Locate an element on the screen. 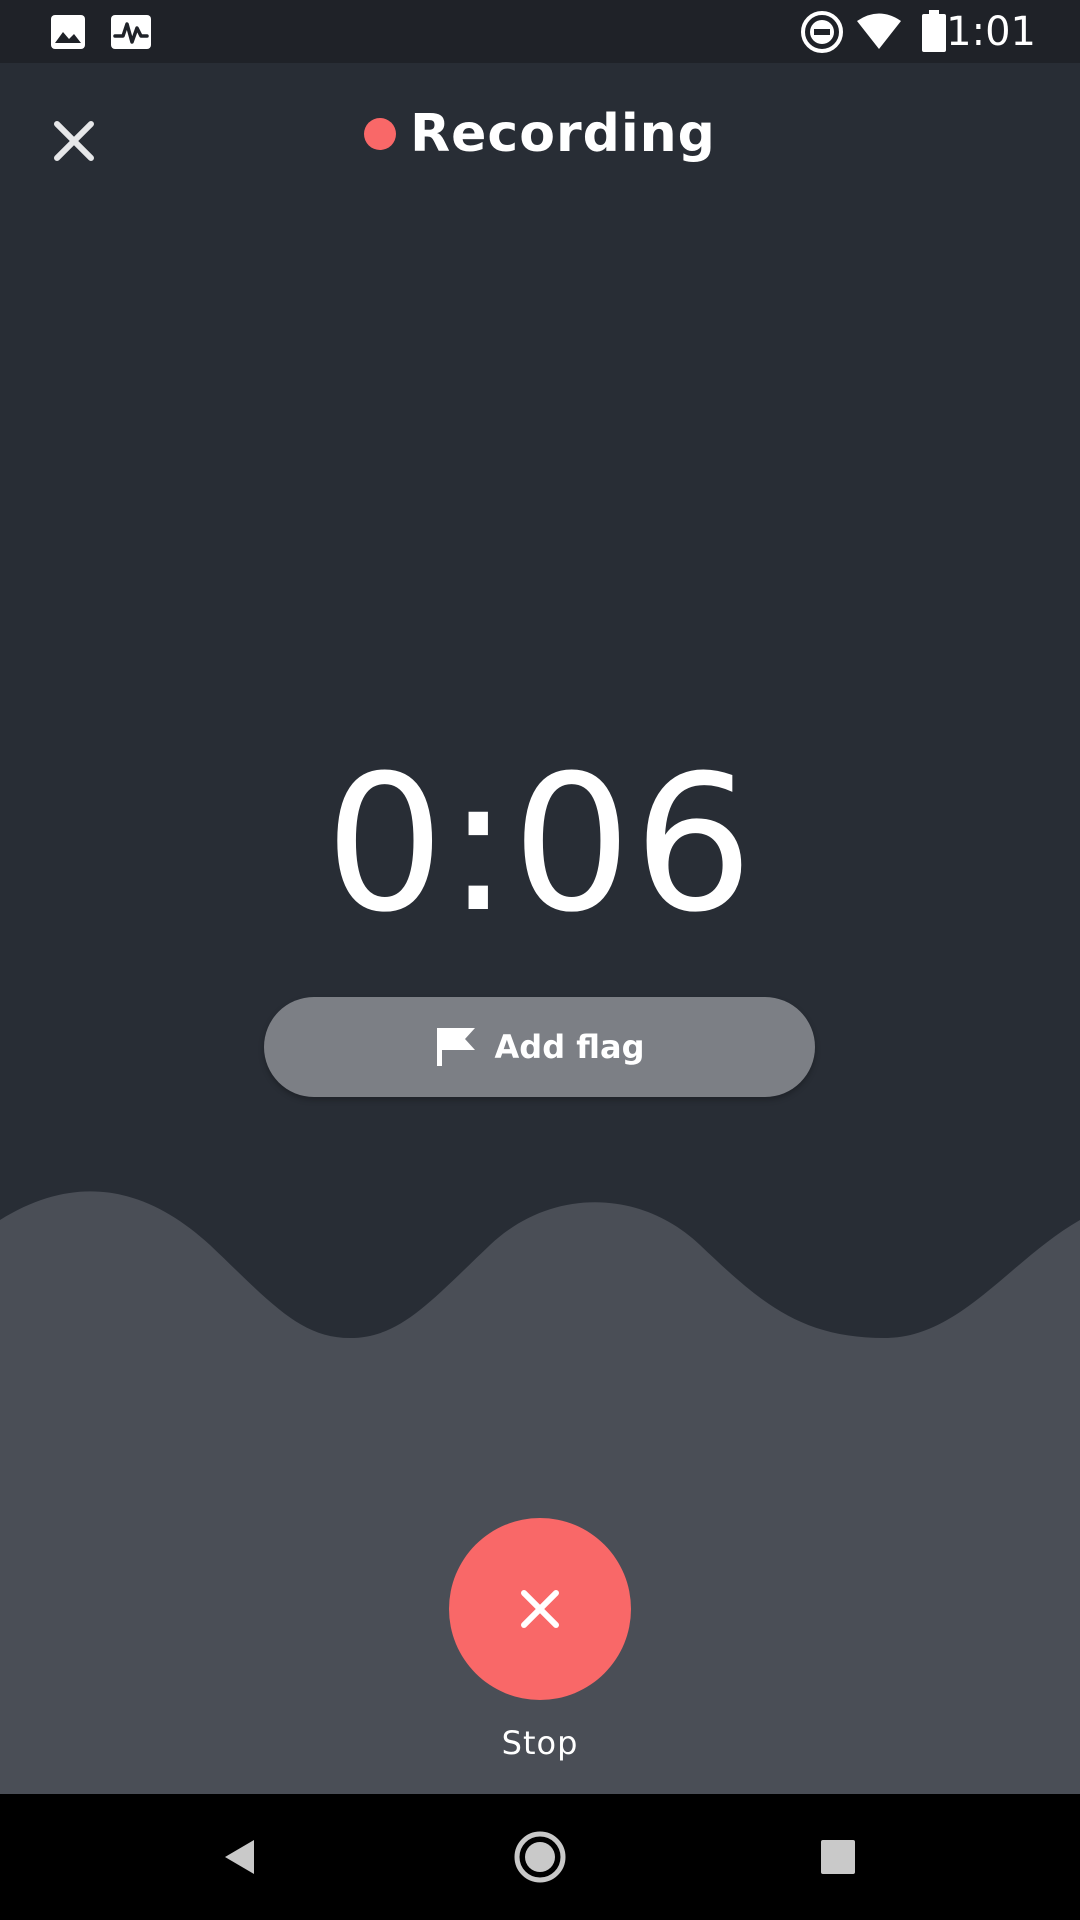 The image size is (1080, 1920). add-flag-button: Add flag is located at coordinates (539, 1047).